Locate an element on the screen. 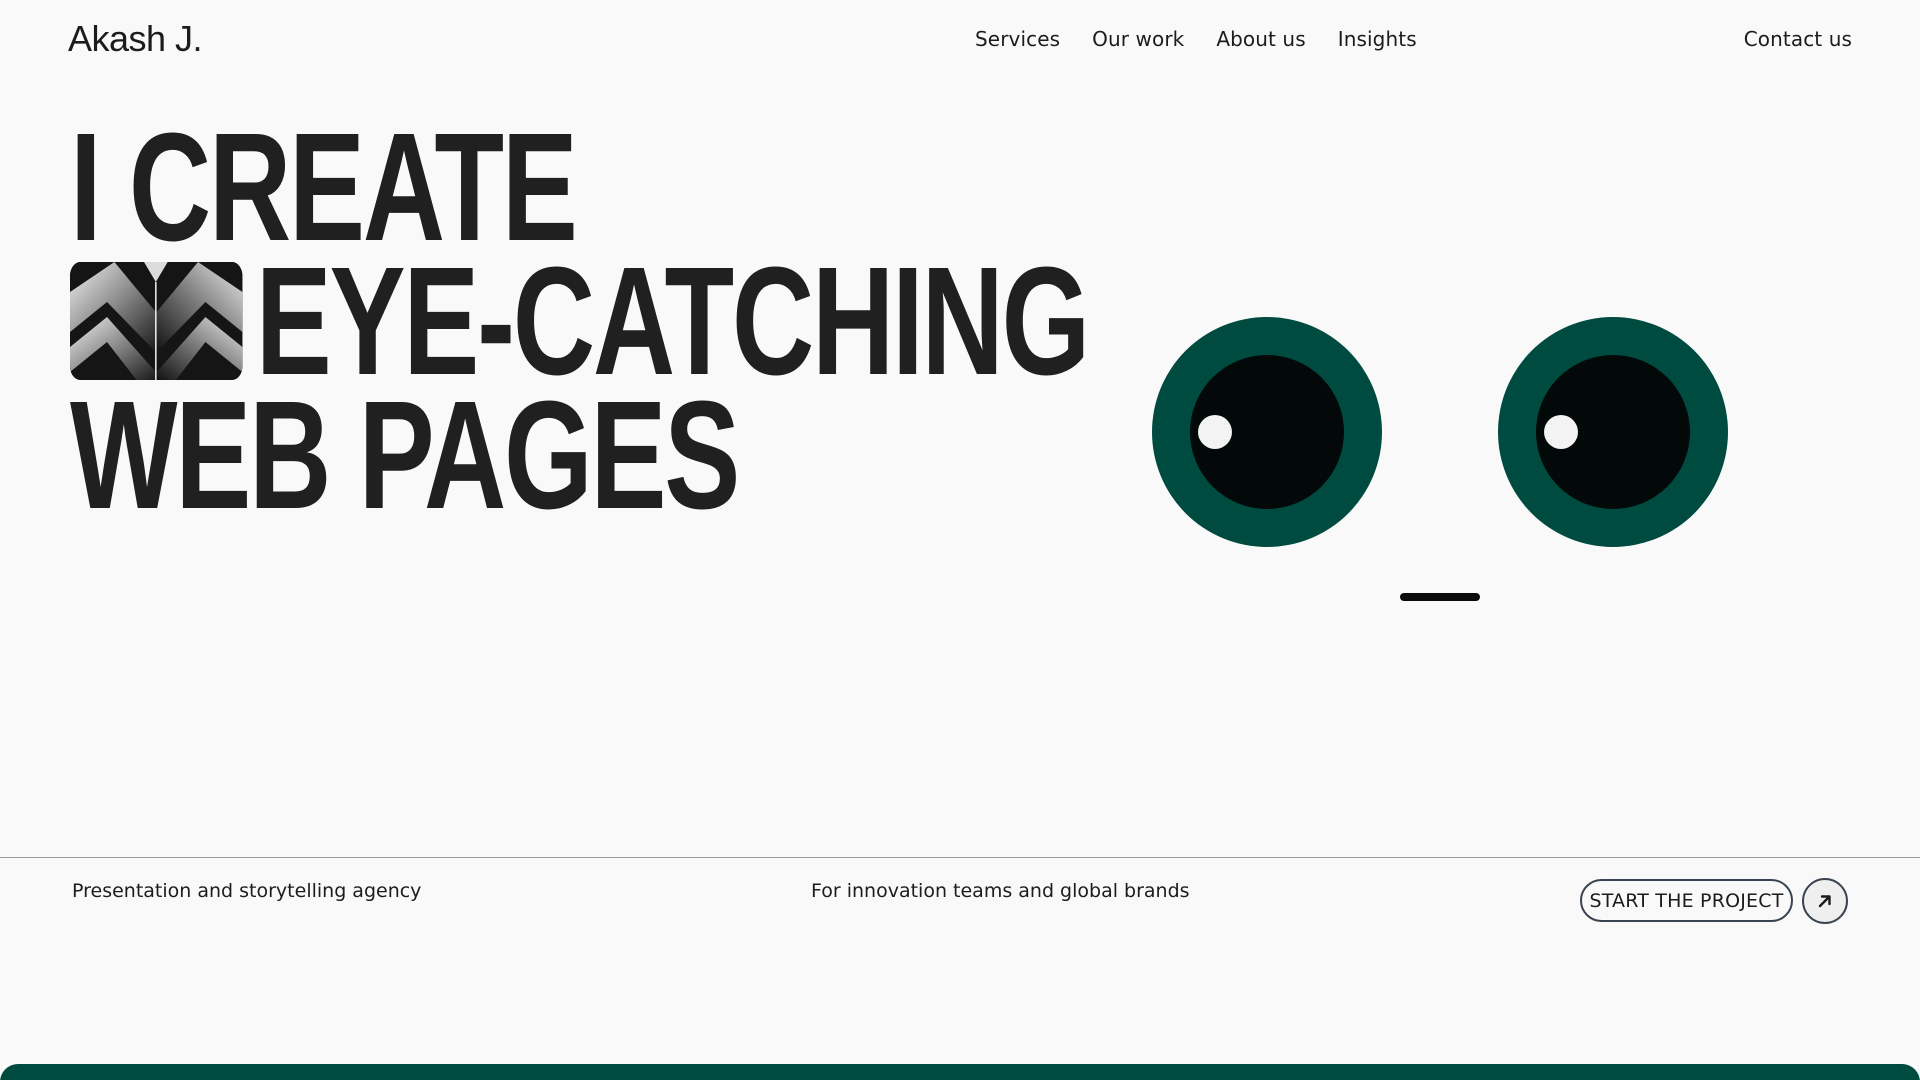 This screenshot has width=1920, height=1080. right-eye-shine is located at coordinates (1561, 432).